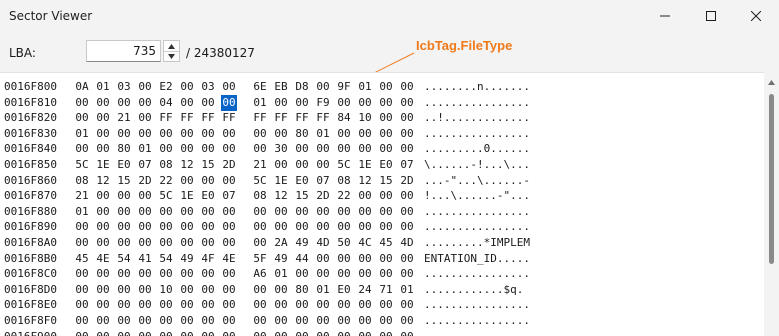  I want to click on minimize-button, so click(665, 16).